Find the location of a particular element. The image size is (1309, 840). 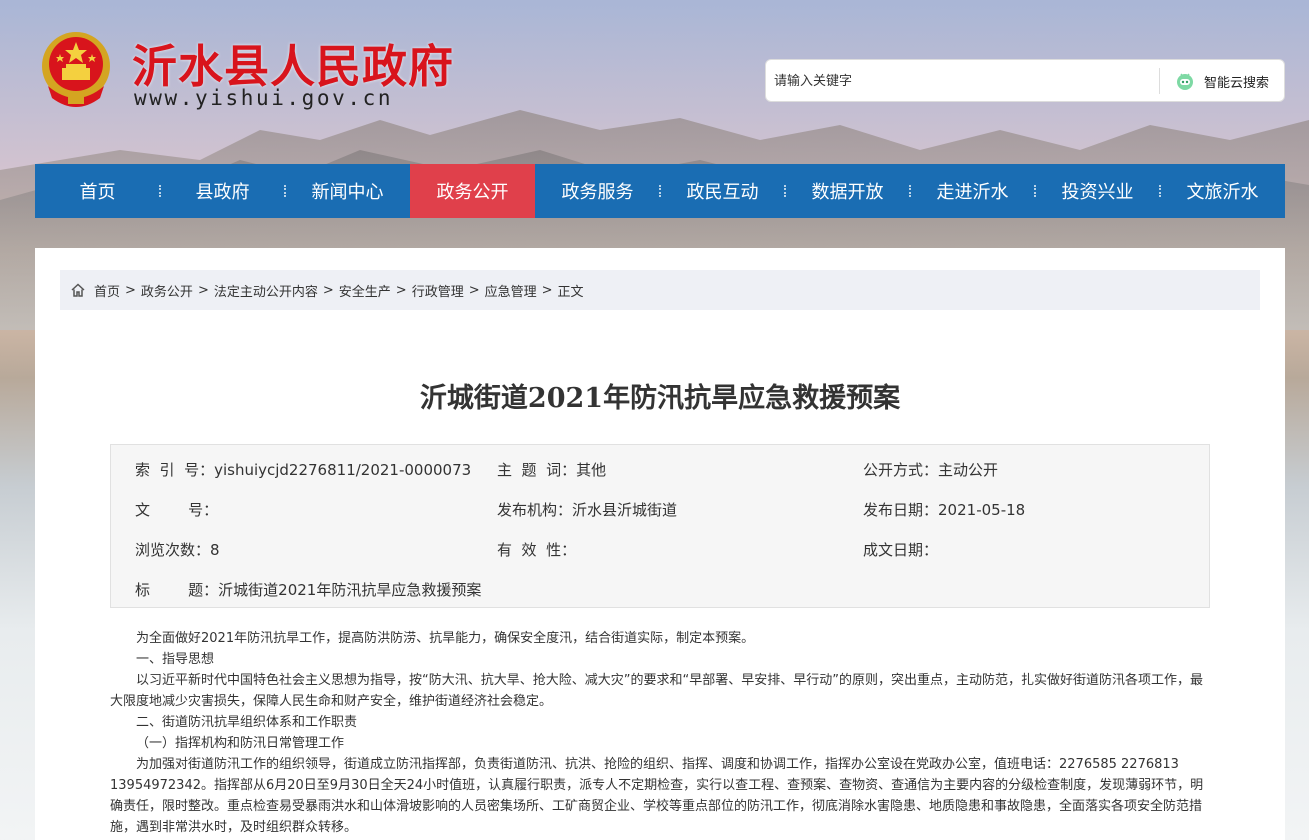

nav-item-culture-tourism: 文旅沂水 is located at coordinates (1222, 191).